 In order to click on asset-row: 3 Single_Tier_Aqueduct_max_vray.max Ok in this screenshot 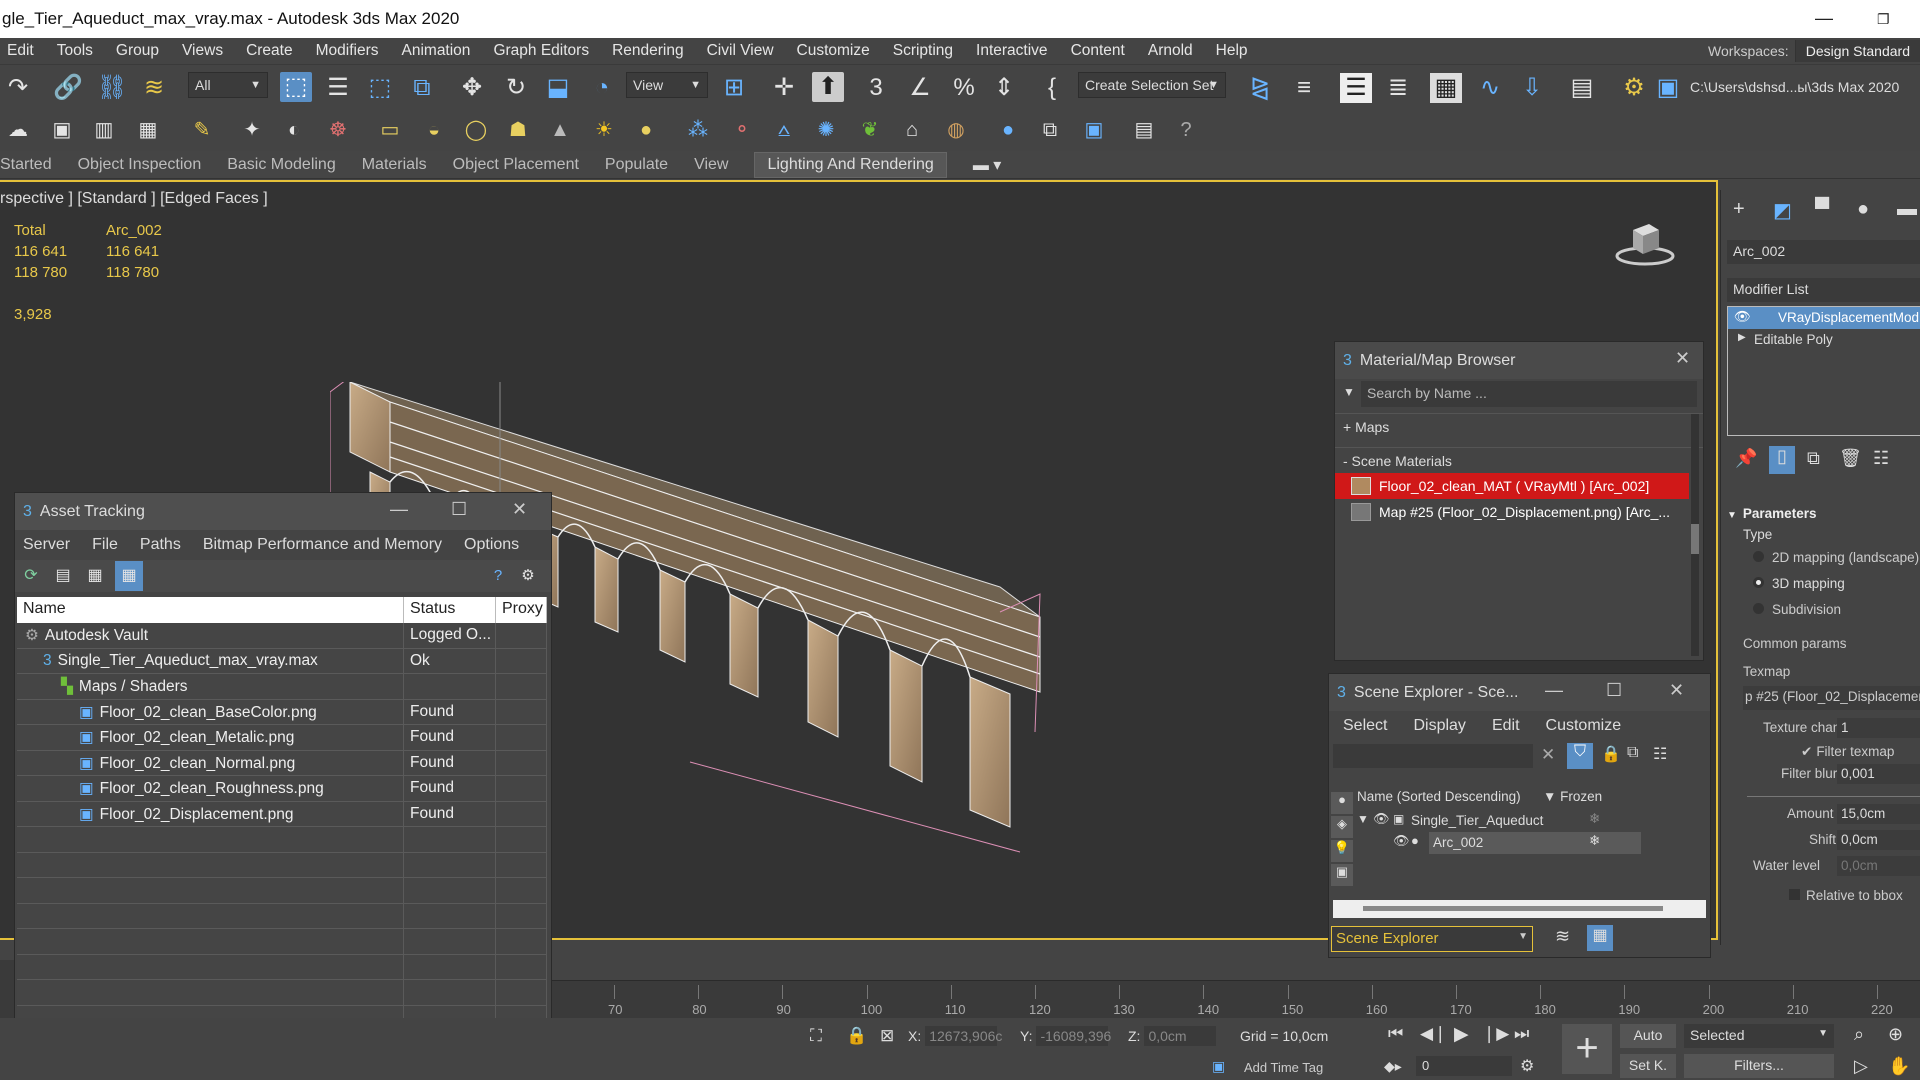, I will do `click(282, 661)`.